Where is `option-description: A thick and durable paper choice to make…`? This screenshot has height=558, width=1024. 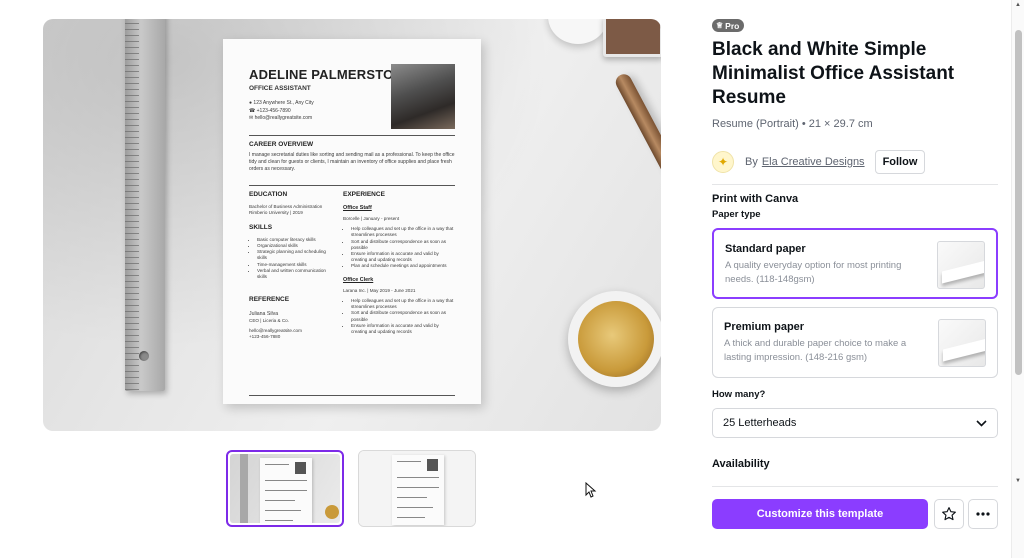
option-description: A thick and durable paper choice to make… is located at coordinates (815, 350).